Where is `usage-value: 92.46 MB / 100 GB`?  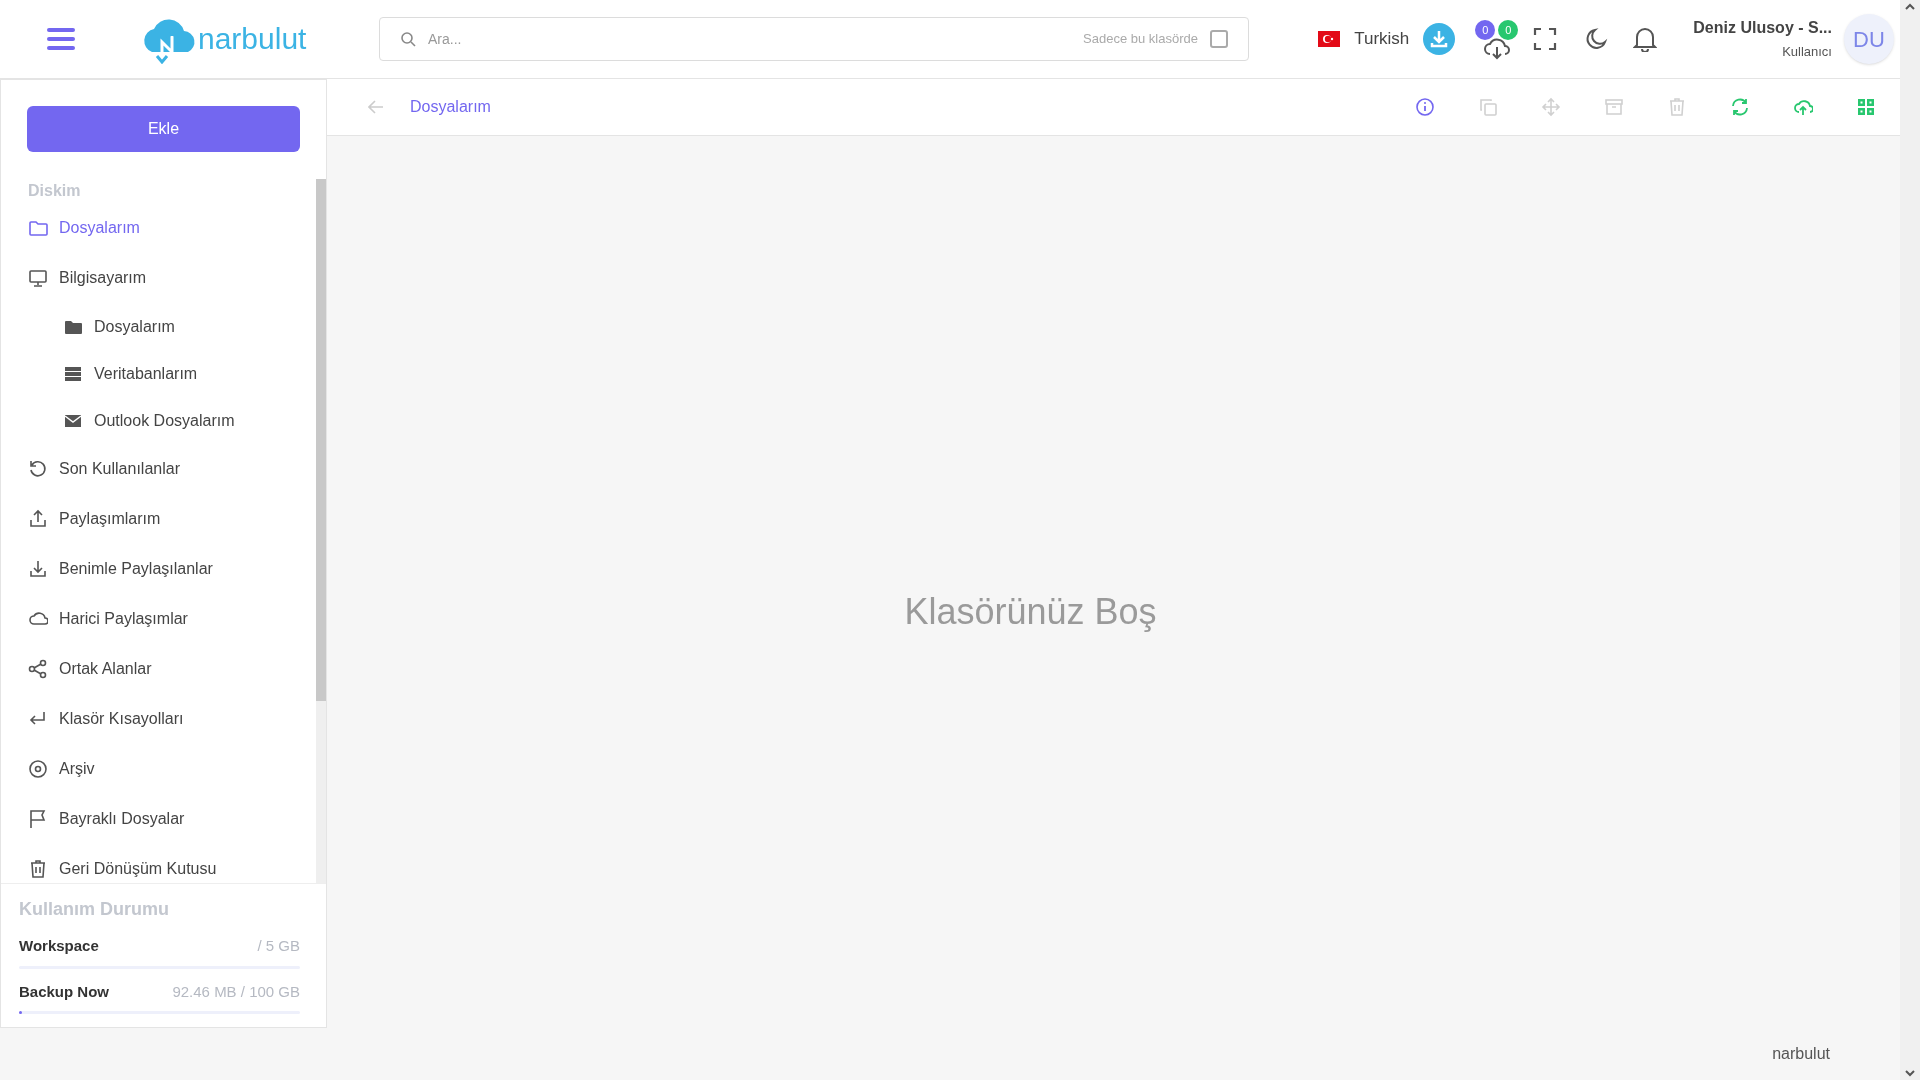 usage-value: 92.46 MB / 100 GB is located at coordinates (236, 991).